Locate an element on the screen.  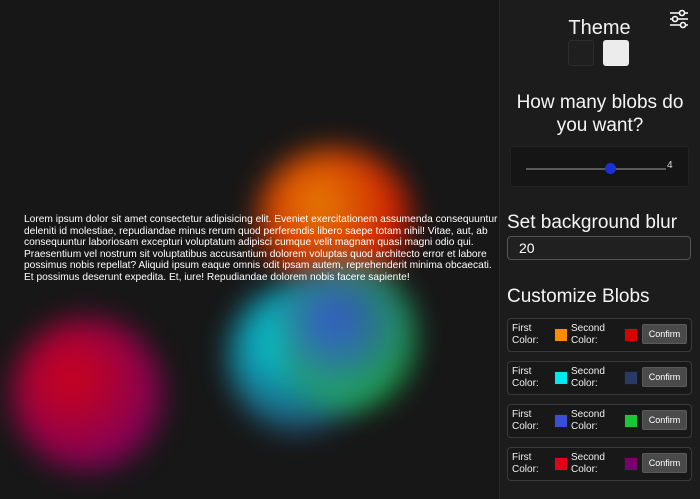
theme-dark-swatch is located at coordinates (581, 53).